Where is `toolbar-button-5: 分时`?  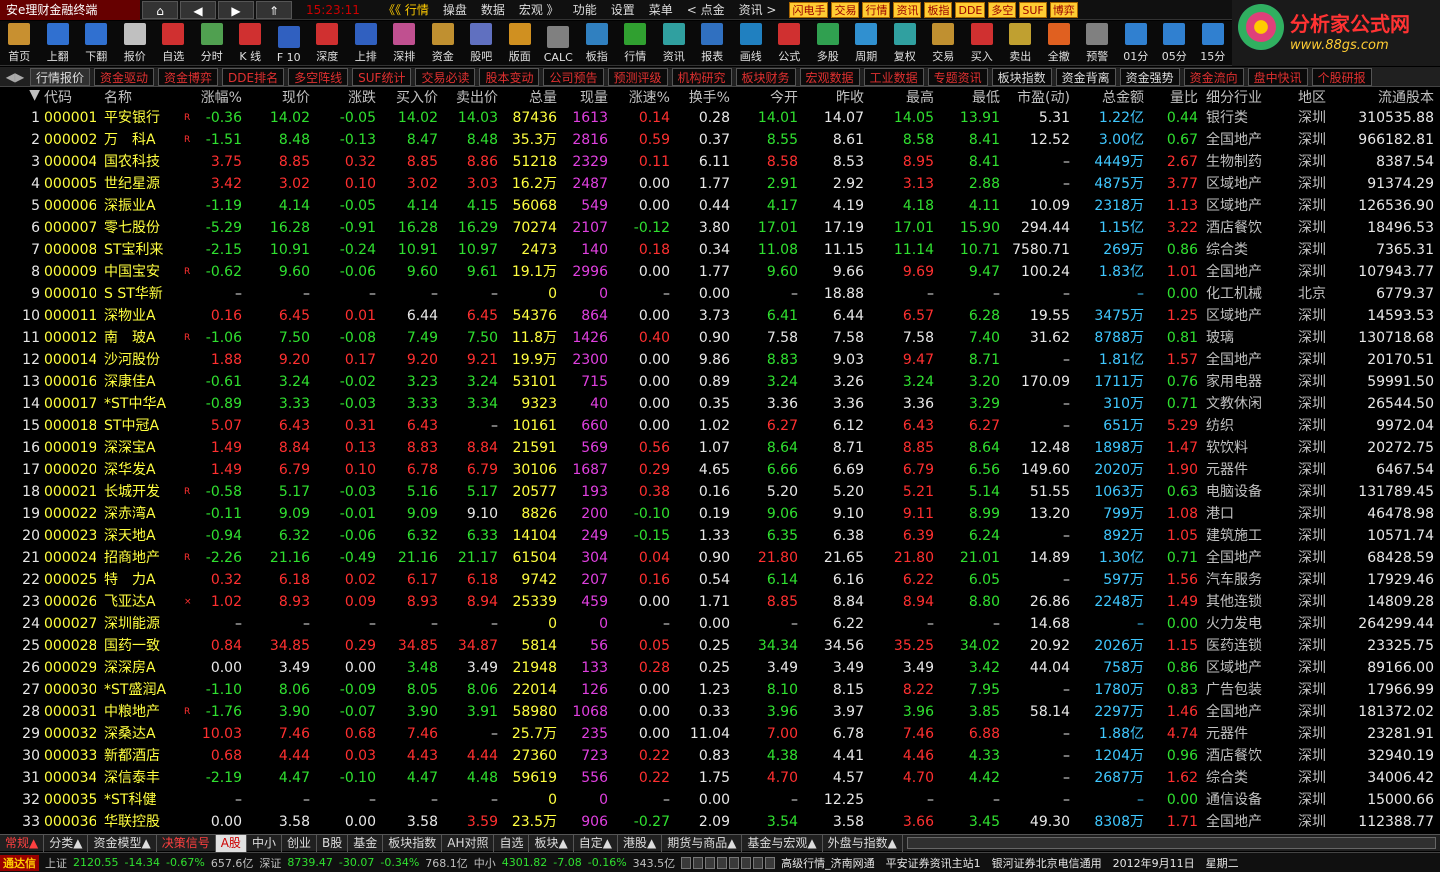
toolbar-button-5: 分时 is located at coordinates (212, 43).